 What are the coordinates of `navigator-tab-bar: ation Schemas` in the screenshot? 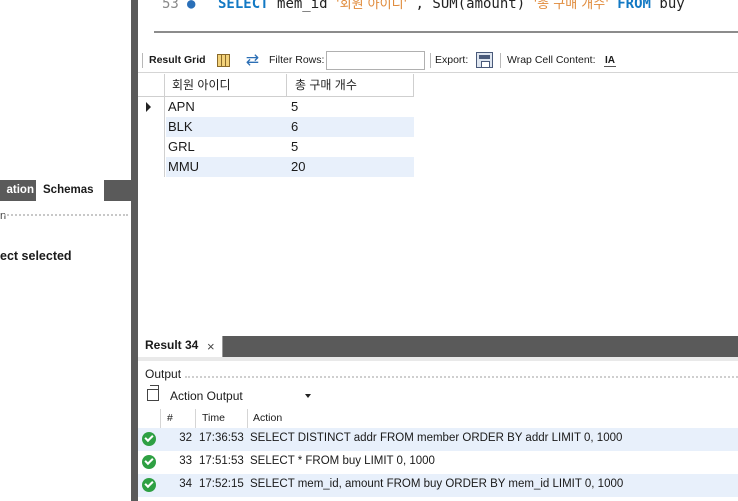 It's located at (65, 190).